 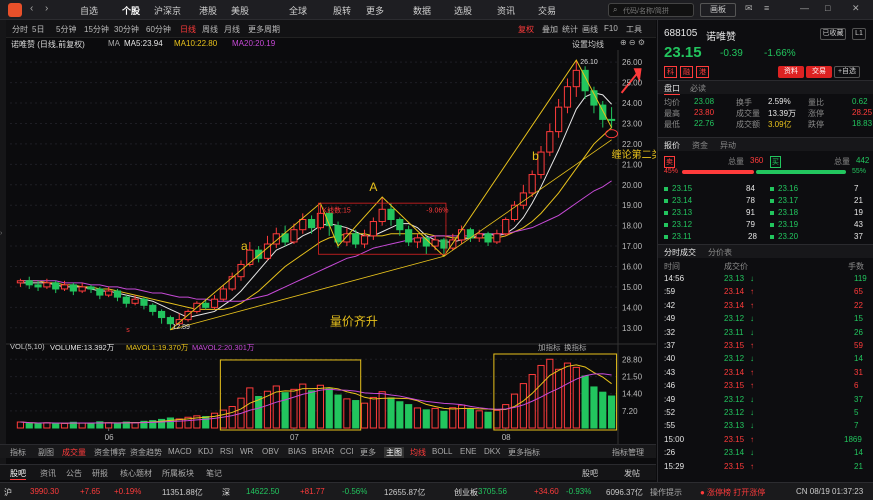 I want to click on nav-item-6: 股转, so click(x=342, y=10).